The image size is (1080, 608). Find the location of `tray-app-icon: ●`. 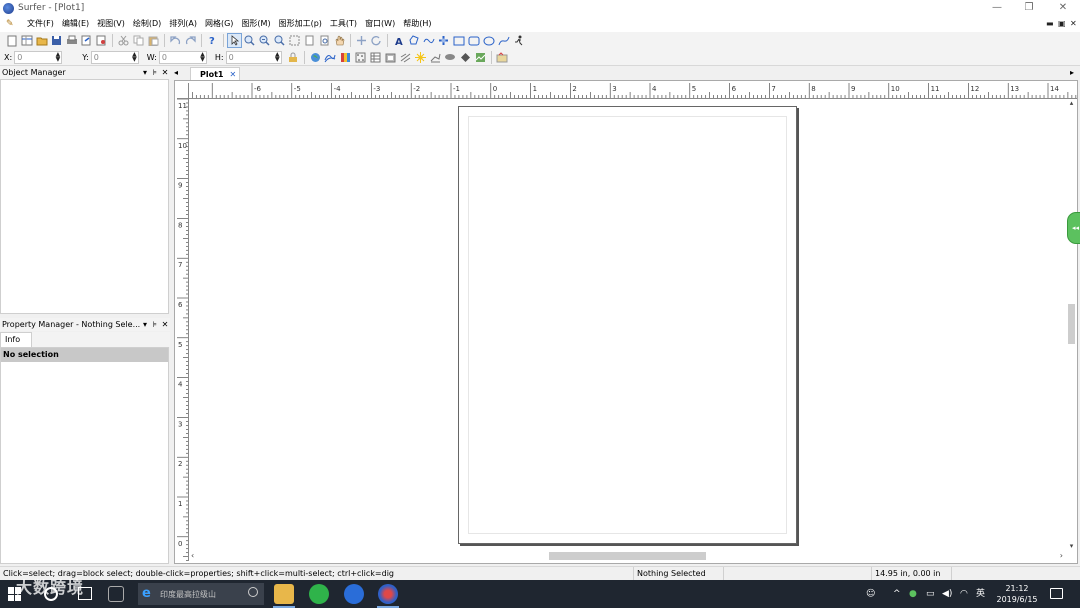

tray-app-icon: ● is located at coordinates (913, 594).